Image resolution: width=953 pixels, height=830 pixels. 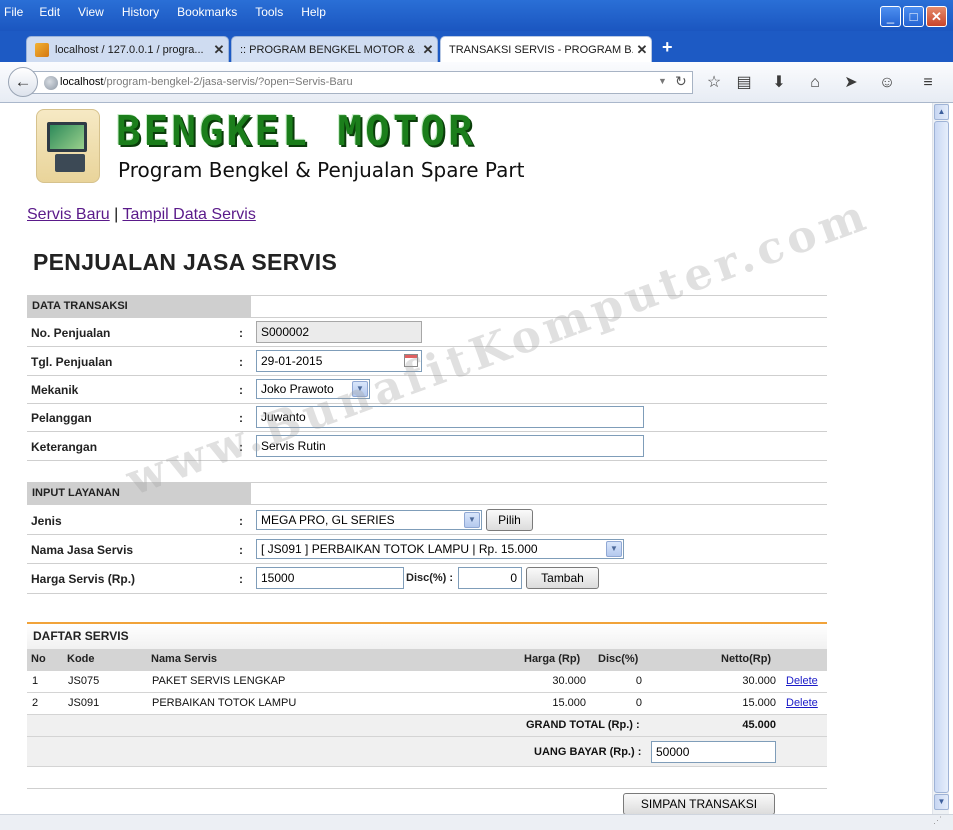 What do you see at coordinates (68, 146) in the screenshot?
I see `pos-terminal-logo` at bounding box center [68, 146].